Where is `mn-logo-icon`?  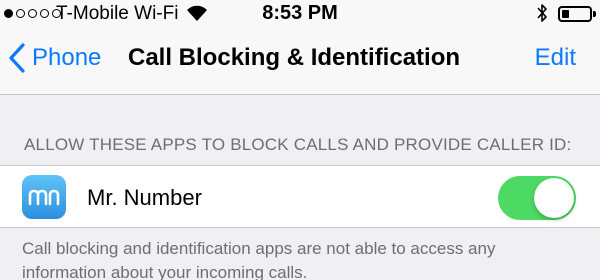
mn-logo-icon is located at coordinates (44, 197).